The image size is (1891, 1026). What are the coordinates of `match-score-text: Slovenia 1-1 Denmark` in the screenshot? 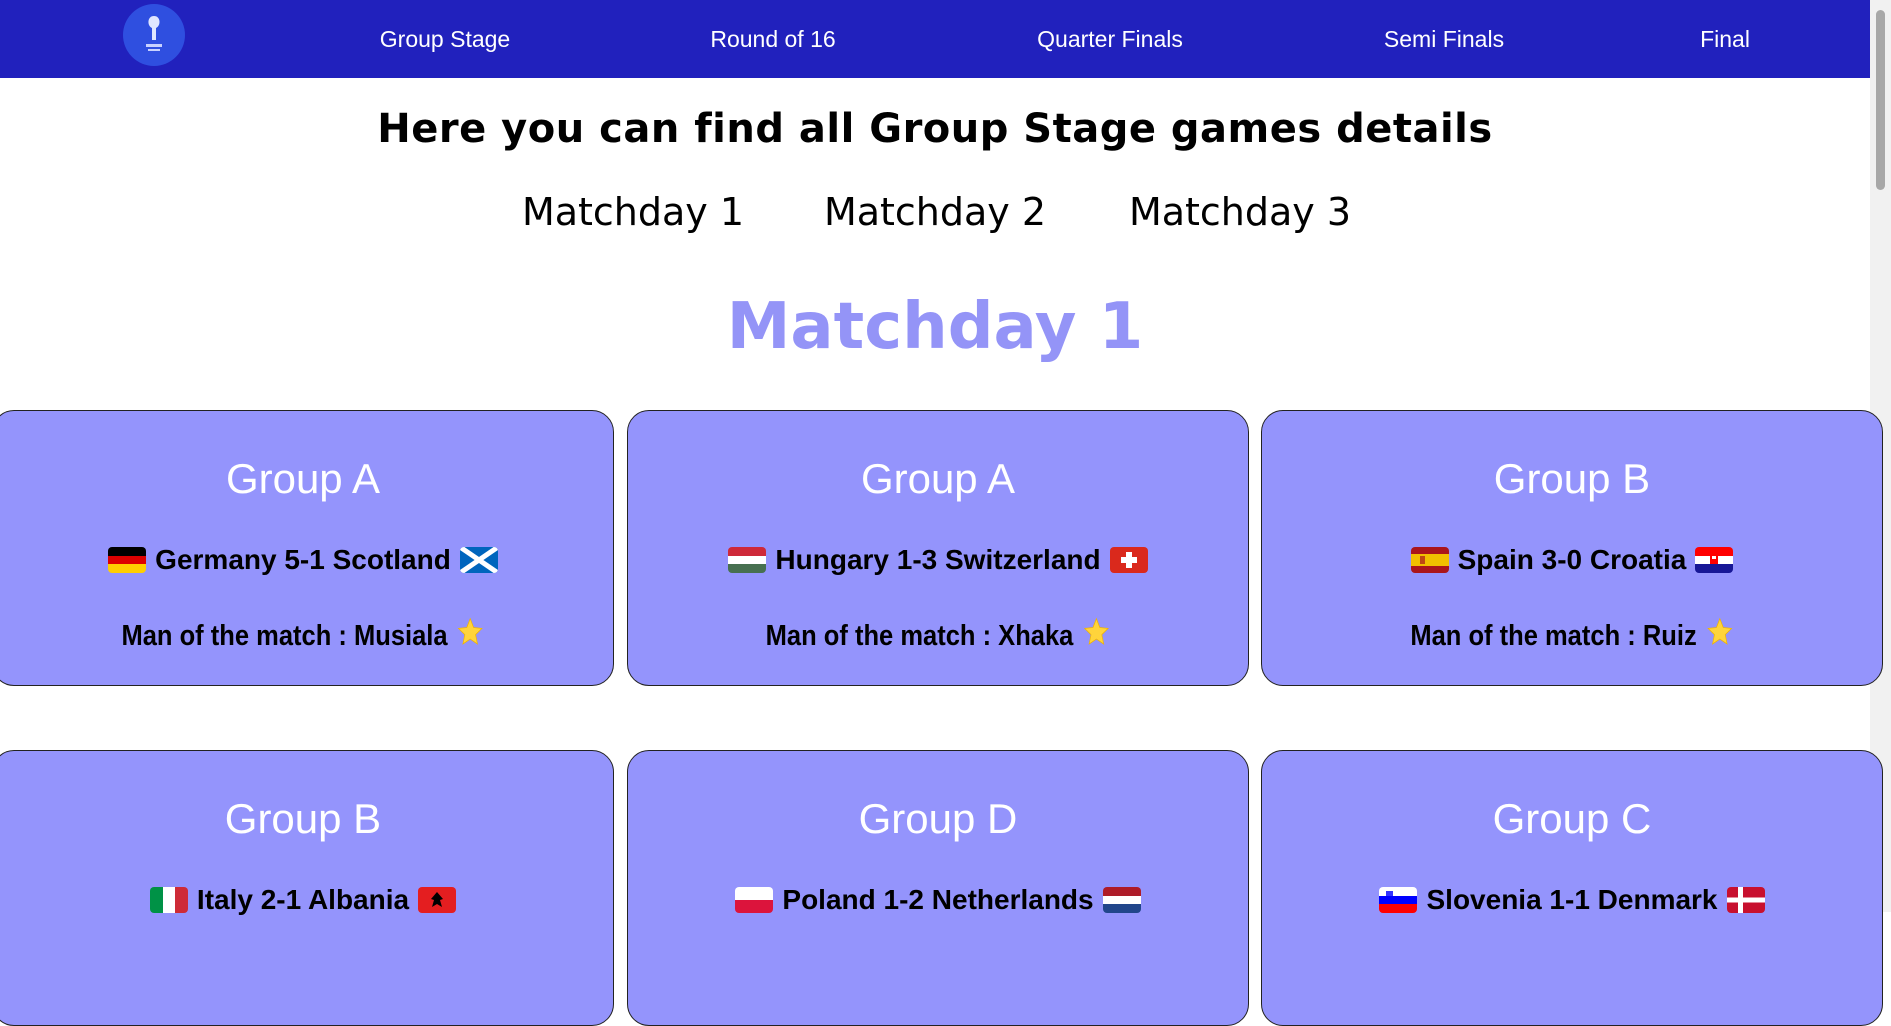 It's located at (1572, 899).